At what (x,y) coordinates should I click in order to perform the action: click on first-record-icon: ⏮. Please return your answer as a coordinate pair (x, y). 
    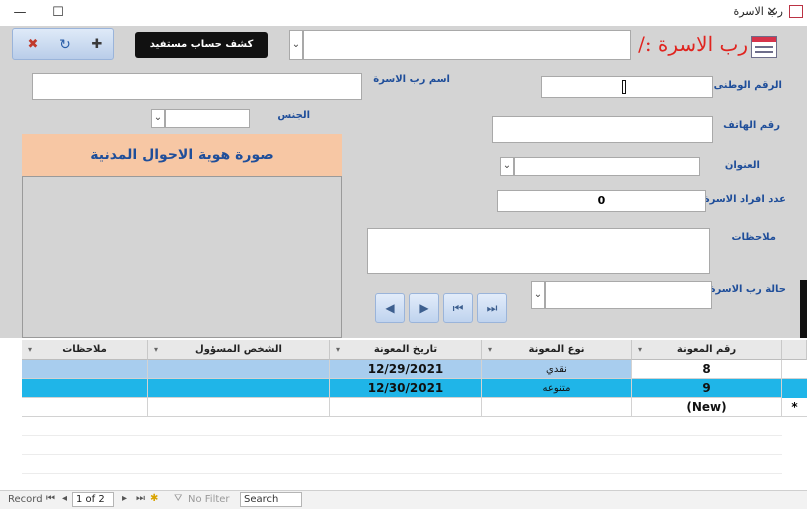
    Looking at the image, I should click on (50, 498).